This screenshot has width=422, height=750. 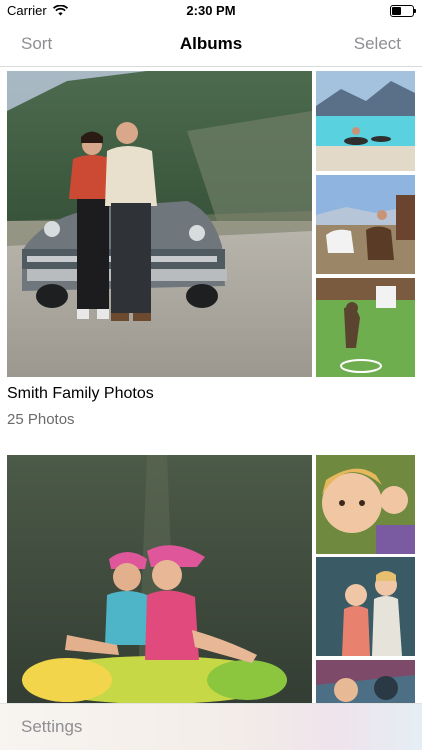 I want to click on battery-icon, so click(x=403, y=11).